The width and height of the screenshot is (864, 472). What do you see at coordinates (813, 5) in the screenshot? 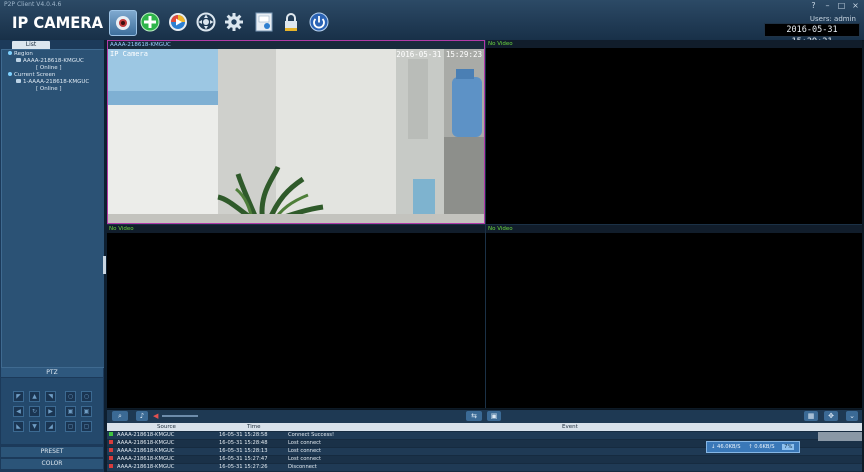
I see `help-button: ?` at bounding box center [813, 5].